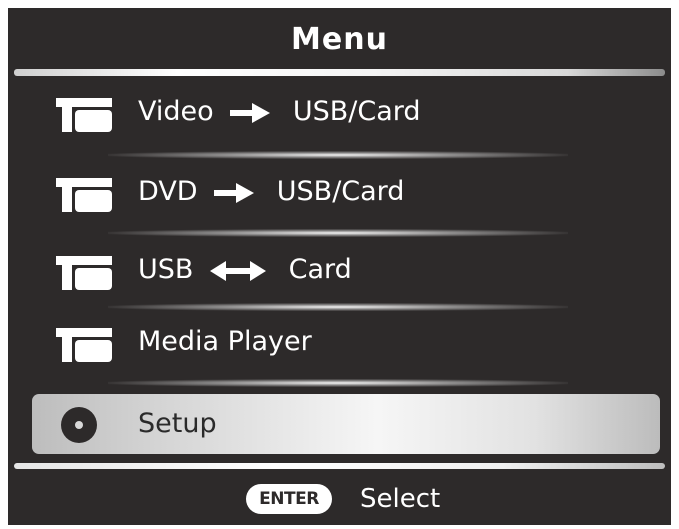 This screenshot has width=679, height=529. Describe the element at coordinates (289, 499) in the screenshot. I see `enter-button: ENTER` at that location.